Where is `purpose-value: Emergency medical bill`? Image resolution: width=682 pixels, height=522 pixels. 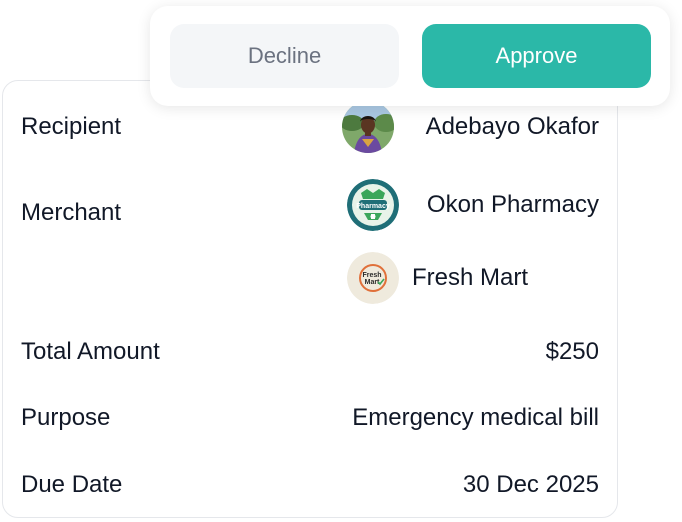 purpose-value: Emergency medical bill is located at coordinates (475, 417).